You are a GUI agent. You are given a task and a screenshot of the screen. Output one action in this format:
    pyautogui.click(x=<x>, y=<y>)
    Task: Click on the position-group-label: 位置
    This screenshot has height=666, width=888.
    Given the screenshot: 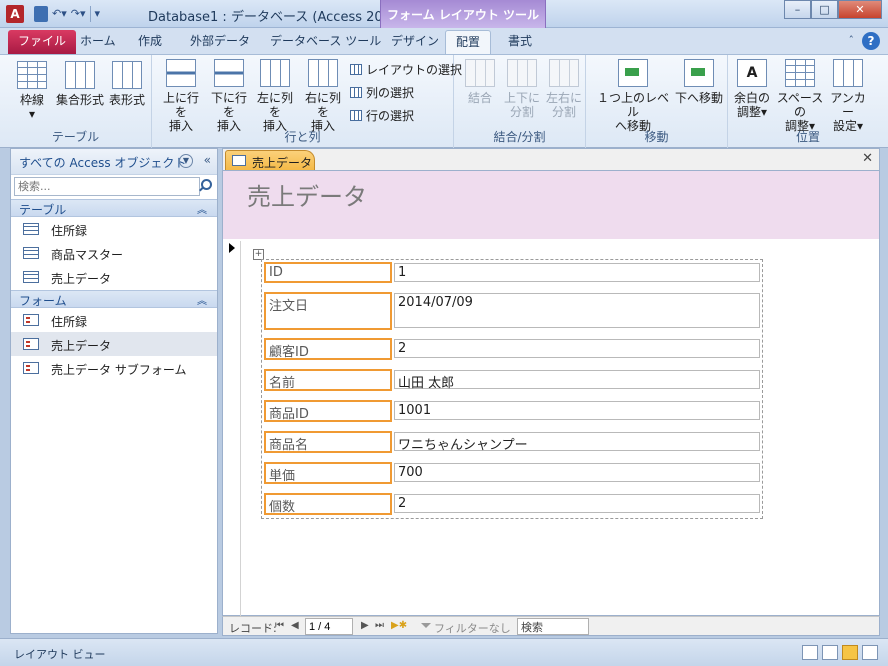 What is the action you would take?
    pyautogui.click(x=807, y=137)
    